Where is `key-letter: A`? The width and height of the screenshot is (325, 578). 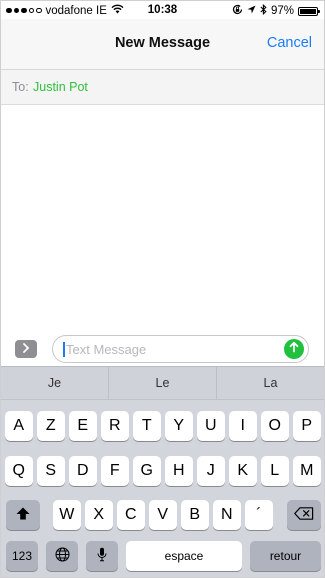 key-letter: A is located at coordinates (19, 426).